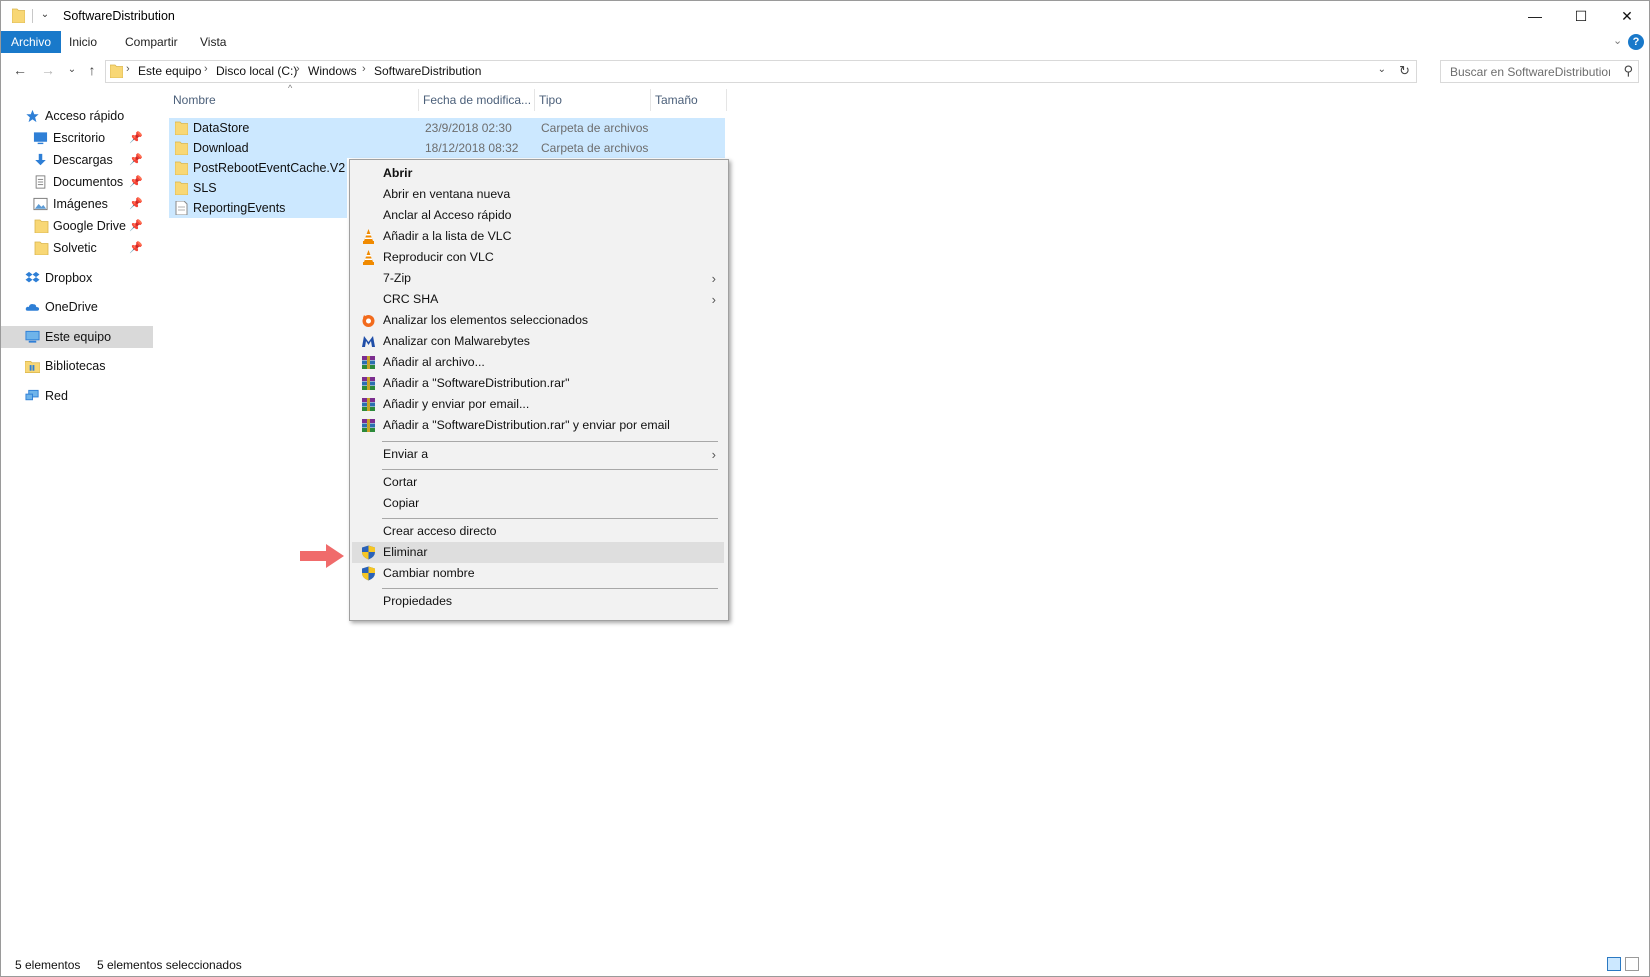 Image resolution: width=1650 pixels, height=977 pixels. Describe the element at coordinates (538, 320) in the screenshot. I see `menu-item-avast-scan: Analizar los elementos seleccionados` at that location.